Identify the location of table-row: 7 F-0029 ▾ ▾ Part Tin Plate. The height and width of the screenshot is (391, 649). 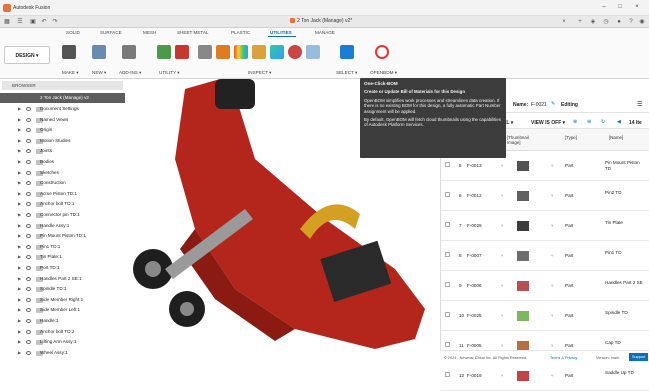
(545, 226).